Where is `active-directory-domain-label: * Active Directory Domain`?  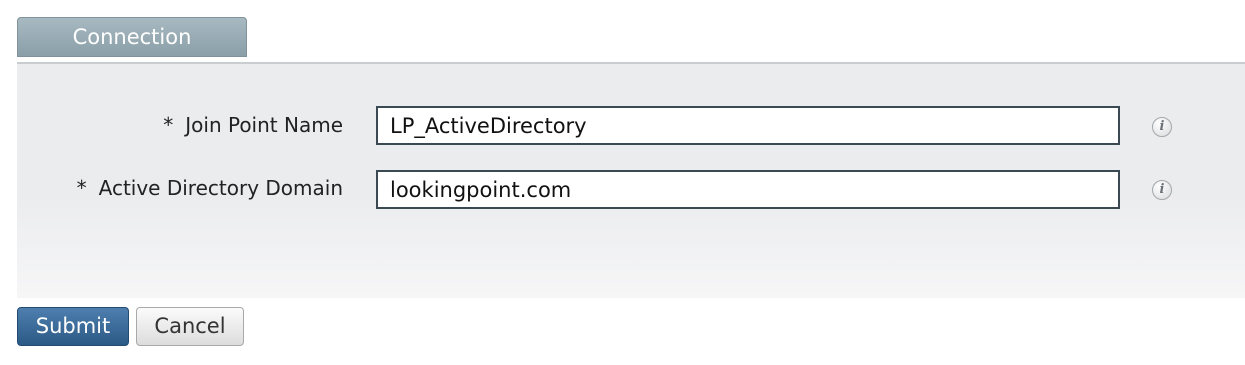 active-directory-domain-label: * Active Directory Domain is located at coordinates (210, 188).